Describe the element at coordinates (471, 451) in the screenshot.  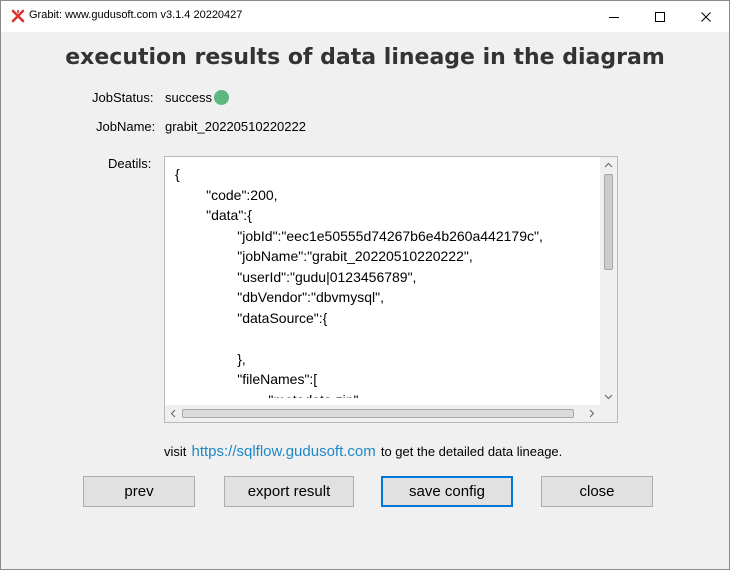
I see `visit-suffix: to get the detailed data lineage.` at that location.